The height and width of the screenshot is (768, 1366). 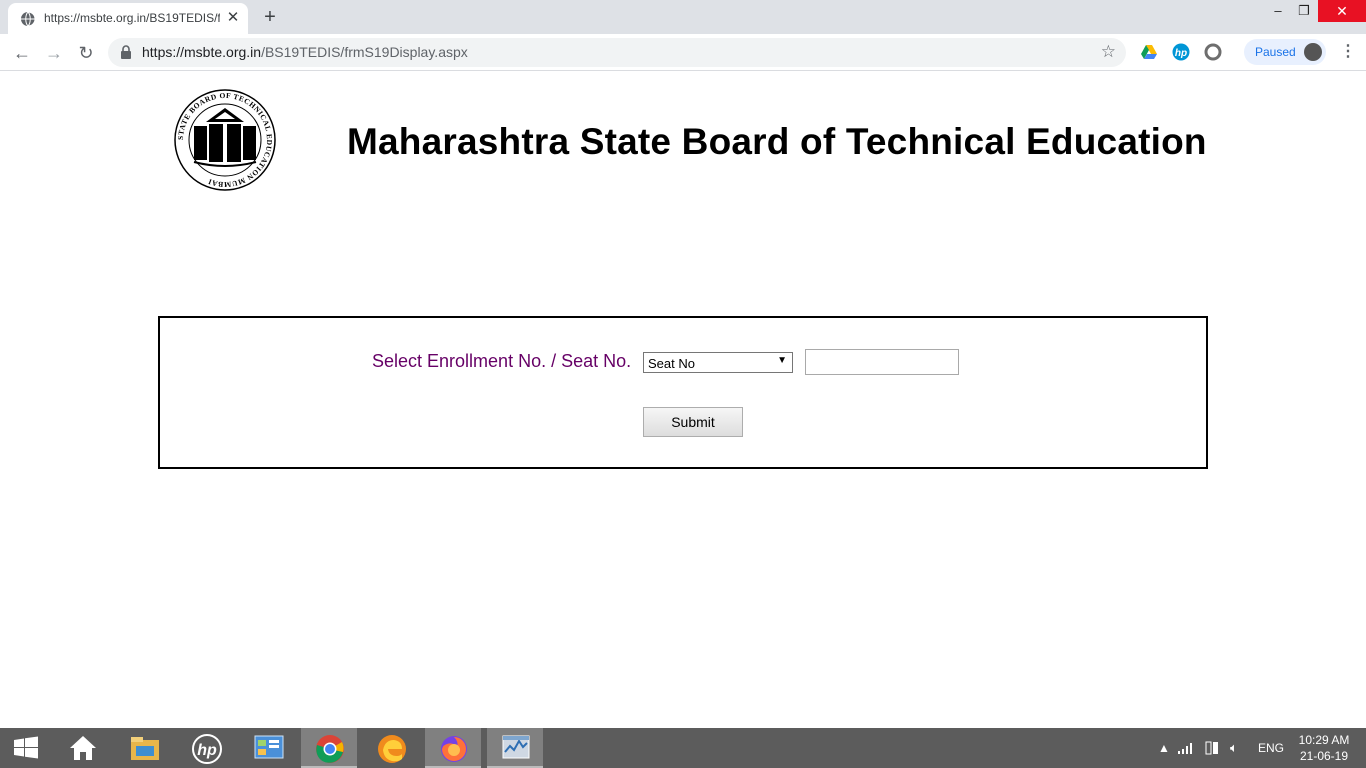 I want to click on dropdown-arrow-icon: ▼, so click(x=782, y=360).